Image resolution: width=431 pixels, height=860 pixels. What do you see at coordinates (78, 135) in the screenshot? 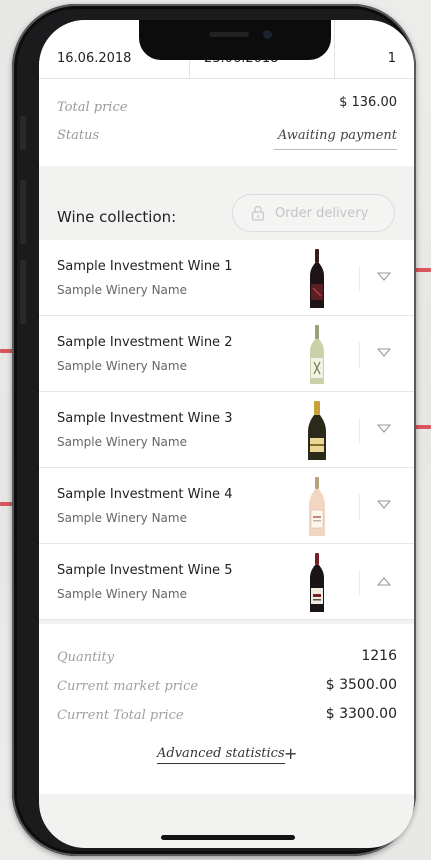
I see `status-label: Status` at bounding box center [78, 135].